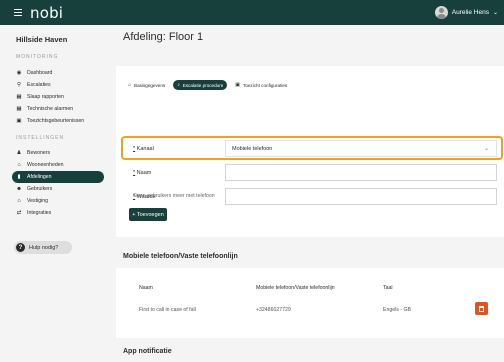 The image size is (504, 362). What do you see at coordinates (19, 189) in the screenshot?
I see `users-icon: ☻` at bounding box center [19, 189].